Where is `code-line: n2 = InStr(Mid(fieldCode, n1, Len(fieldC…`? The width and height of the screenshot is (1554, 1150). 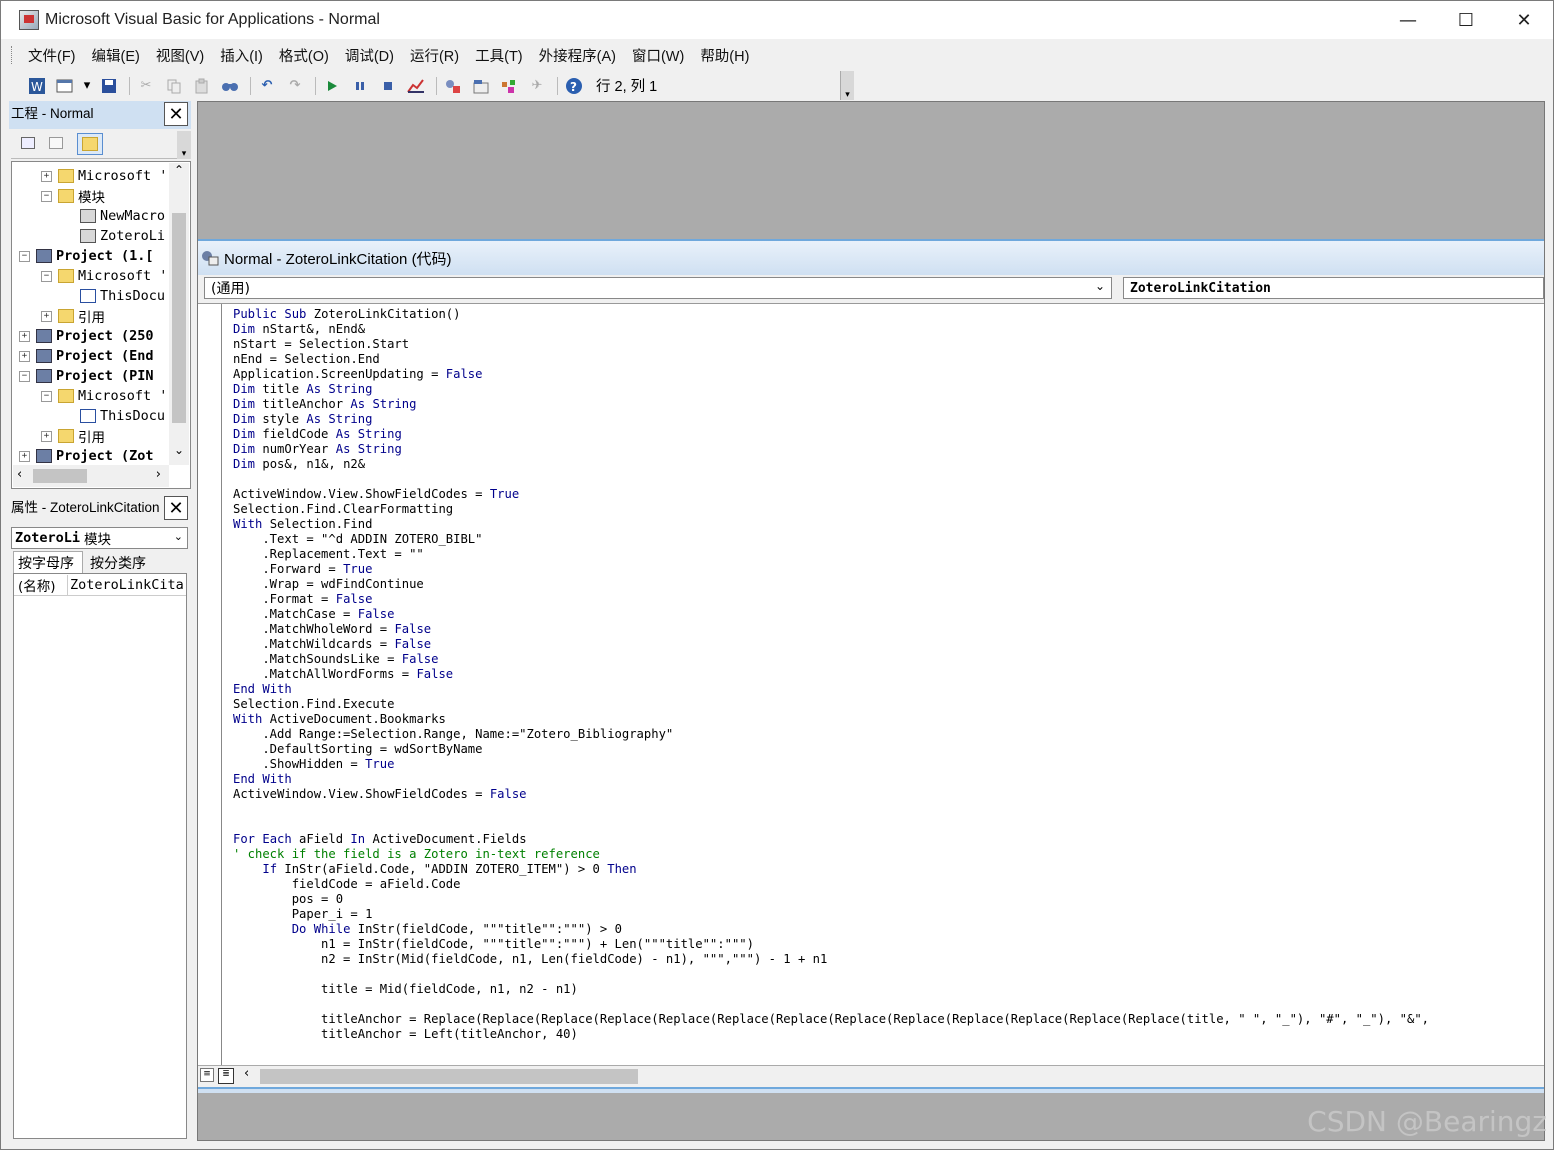
code-line: n2 = InStr(Mid(fieldCode, n1, Len(fieldC… is located at coordinates (885, 959).